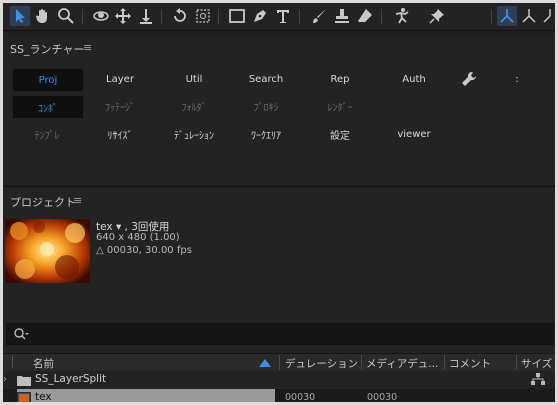  What do you see at coordinates (266, 134) in the screenshot?
I see `workarea-button: ﾜｰｸｴﾘｱ` at bounding box center [266, 134].